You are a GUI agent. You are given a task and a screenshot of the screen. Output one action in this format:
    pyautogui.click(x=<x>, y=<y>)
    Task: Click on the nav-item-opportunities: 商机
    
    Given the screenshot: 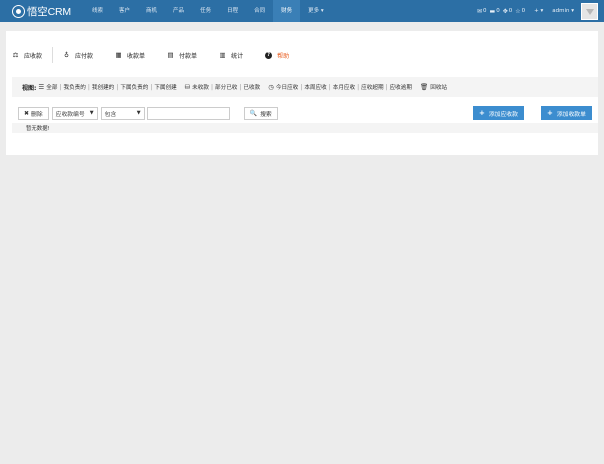 What is the action you would take?
    pyautogui.click(x=151, y=11)
    